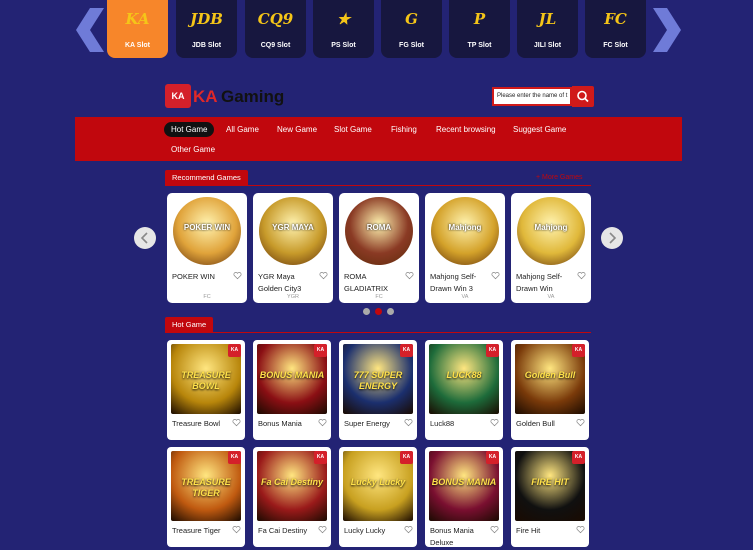  What do you see at coordinates (378, 332) in the screenshot?
I see `section-divider` at bounding box center [378, 332].